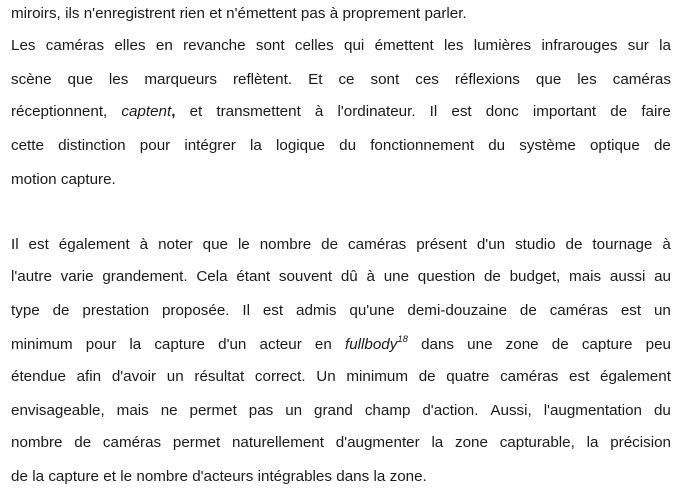 The width and height of the screenshot is (690, 500). What do you see at coordinates (31, 276) in the screenshot?
I see `text-run: l'autre` at bounding box center [31, 276].